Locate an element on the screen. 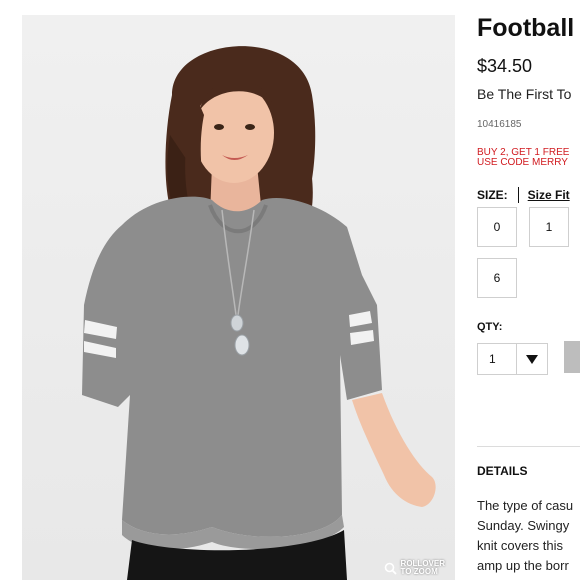 The image size is (580, 580). description-line: Sunday. Swingy is located at coordinates (523, 525).